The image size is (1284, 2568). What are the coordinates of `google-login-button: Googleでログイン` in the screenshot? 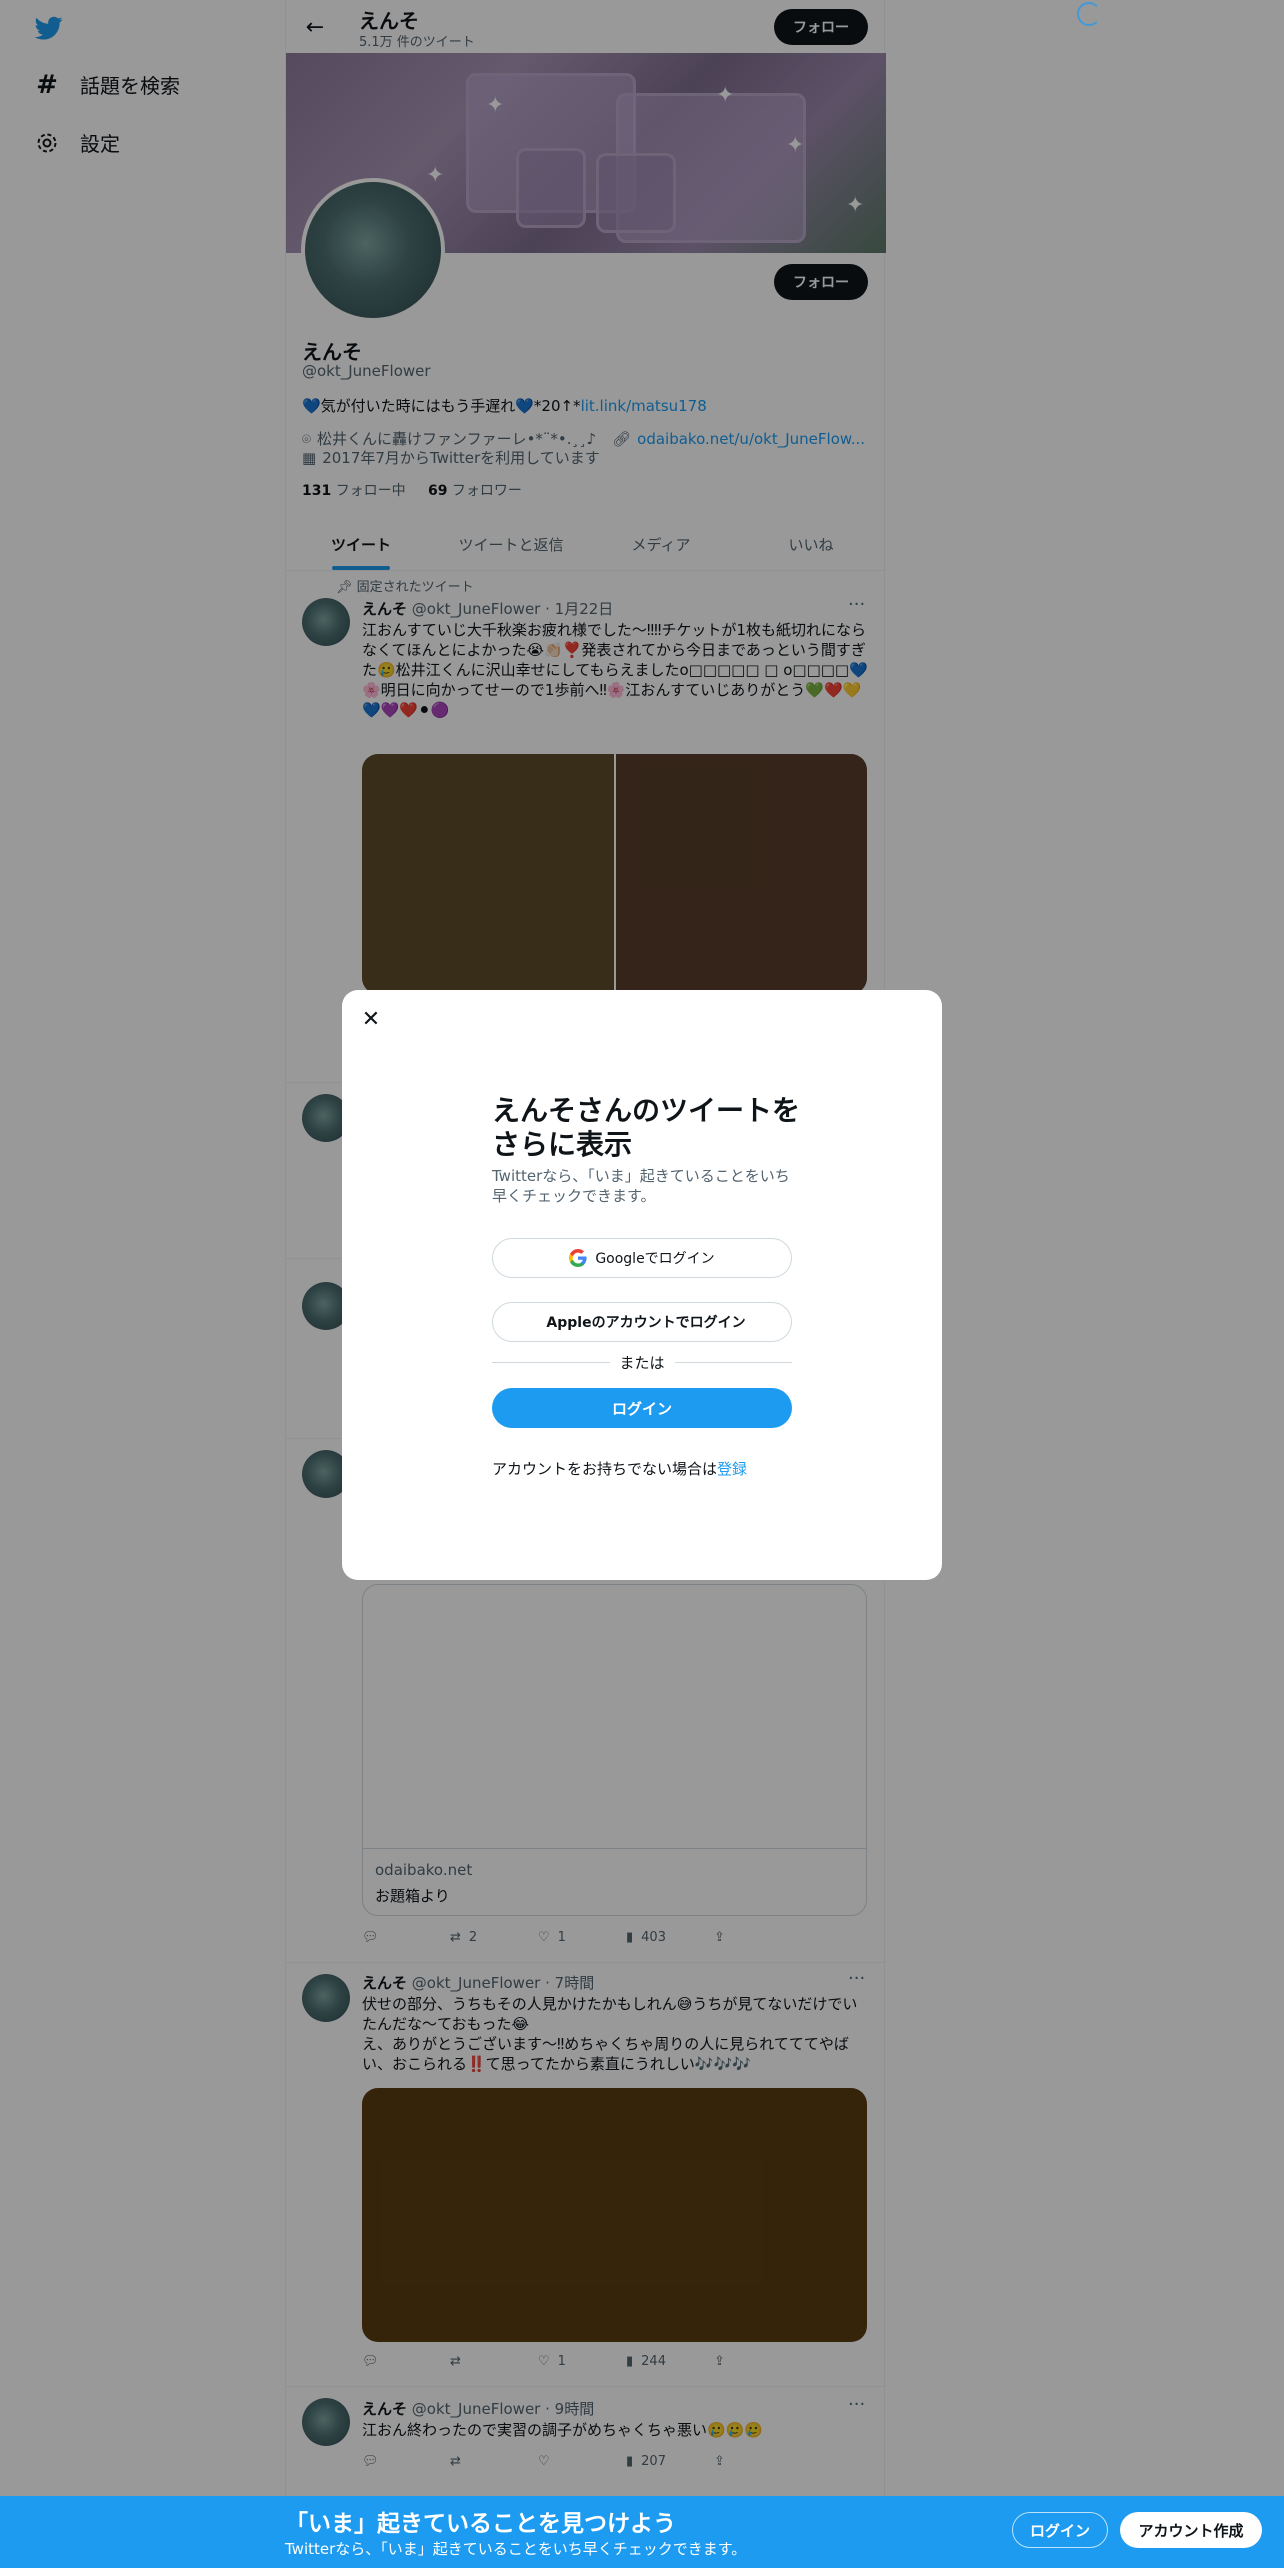 It's located at (642, 1258).